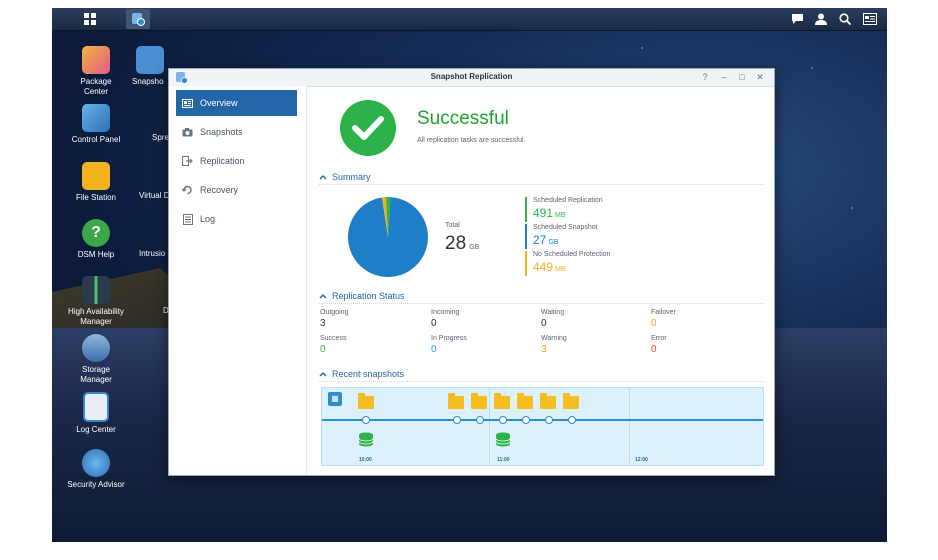 This screenshot has width=938, height=560. I want to click on status-title: Successful, so click(463, 118).